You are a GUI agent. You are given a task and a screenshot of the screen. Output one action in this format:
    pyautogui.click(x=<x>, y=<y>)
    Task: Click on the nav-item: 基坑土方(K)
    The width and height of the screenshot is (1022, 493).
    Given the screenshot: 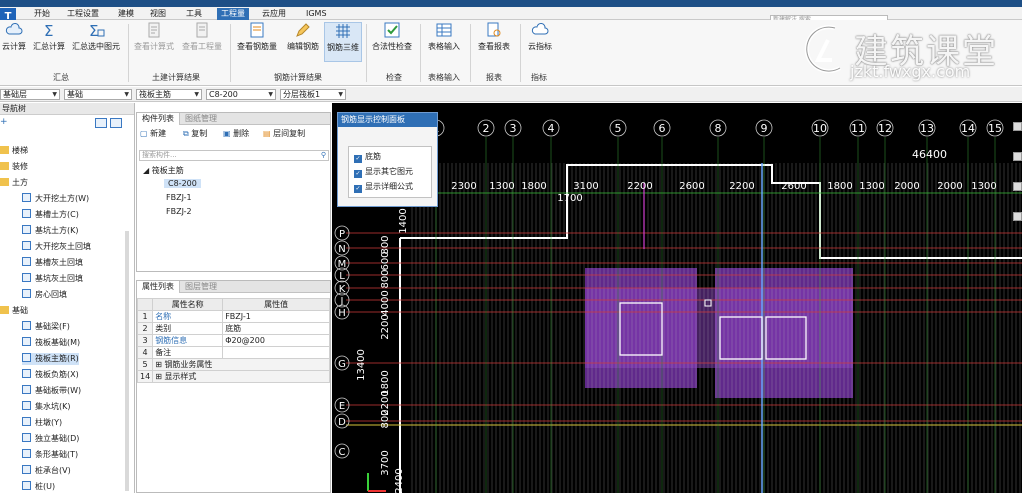 What is the action you would take?
    pyautogui.click(x=50, y=231)
    